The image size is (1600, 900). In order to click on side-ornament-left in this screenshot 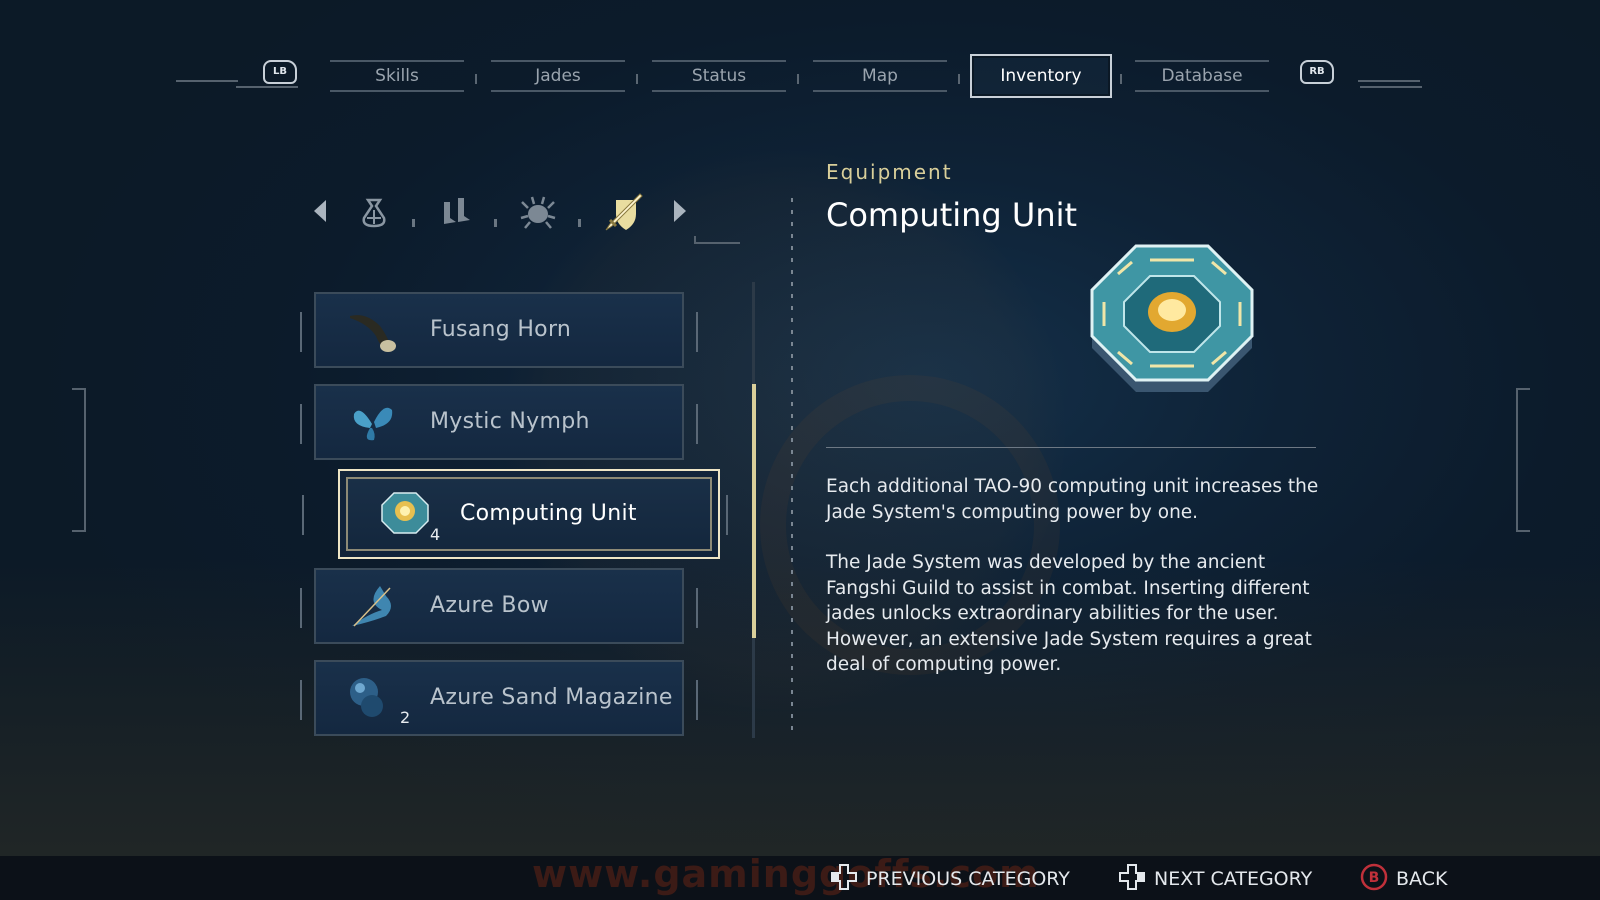, I will do `click(79, 460)`.